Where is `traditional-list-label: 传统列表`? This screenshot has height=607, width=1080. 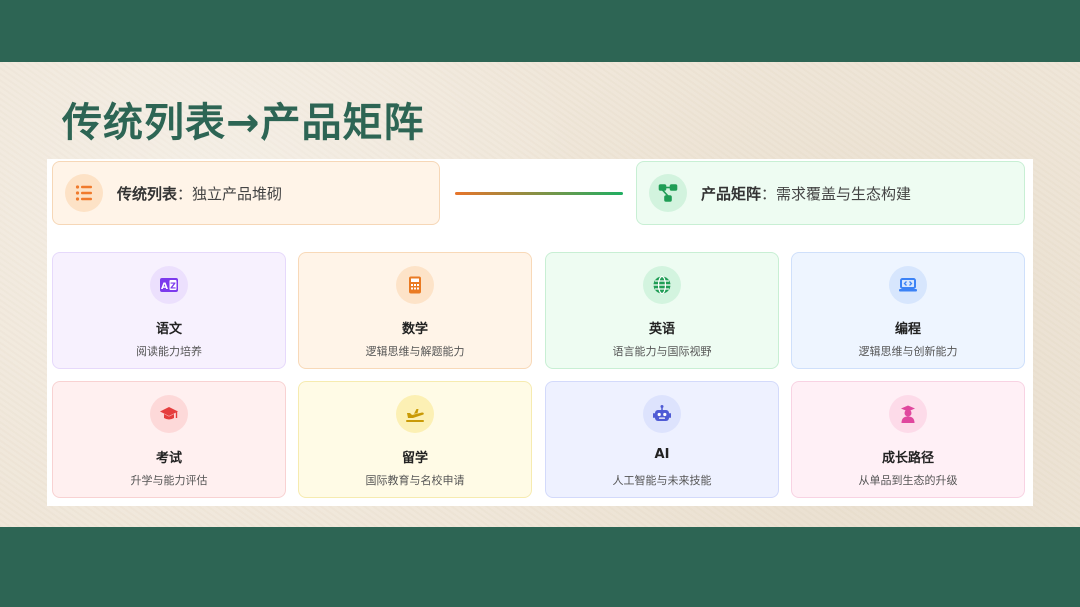 traditional-list-label: 传统列表 is located at coordinates (147, 193).